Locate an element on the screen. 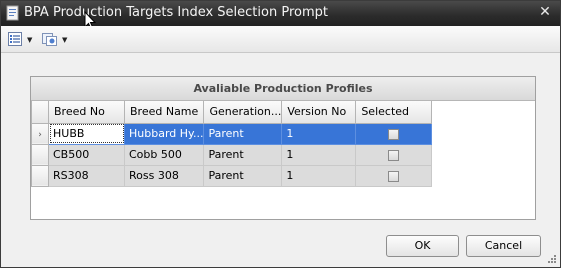 This screenshot has height=268, width=561. layout-icon is located at coordinates (49, 40).